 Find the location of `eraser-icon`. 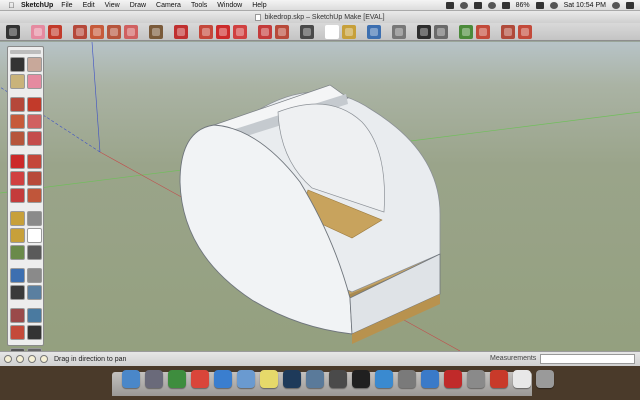

eraser-icon is located at coordinates (38, 31).